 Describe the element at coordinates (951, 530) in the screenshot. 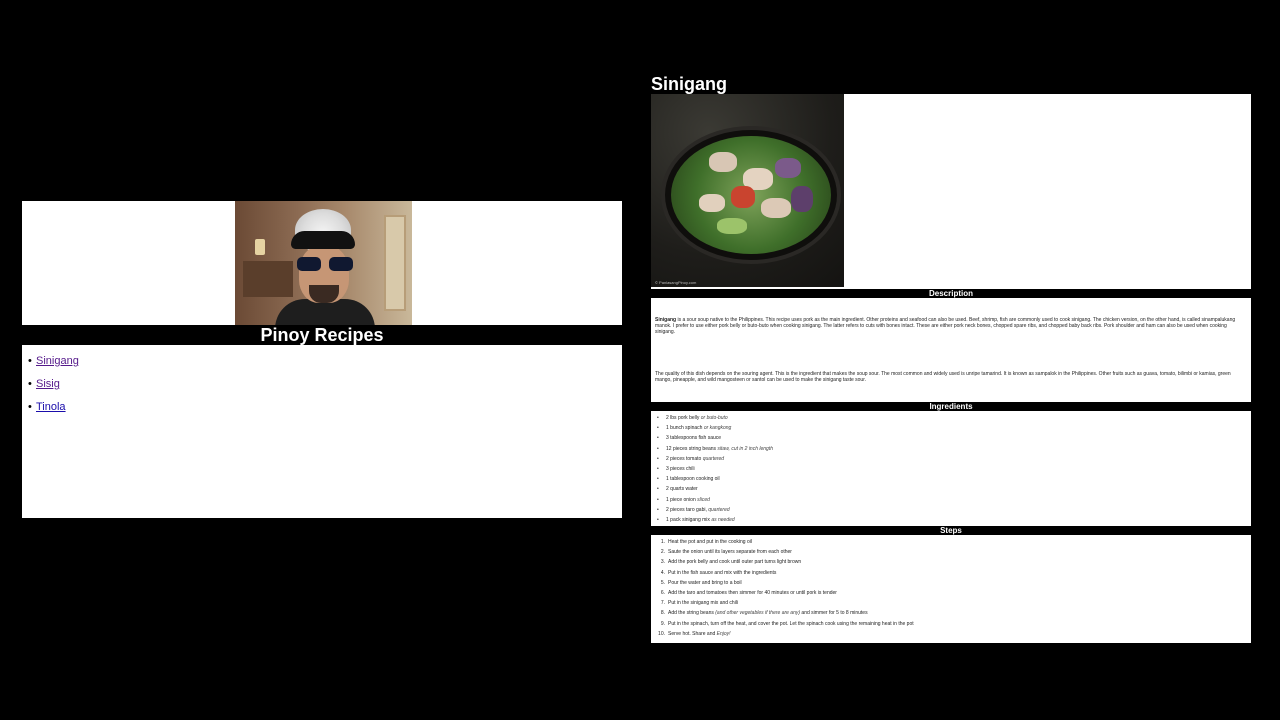

I see `section-header-steps: Steps` at that location.